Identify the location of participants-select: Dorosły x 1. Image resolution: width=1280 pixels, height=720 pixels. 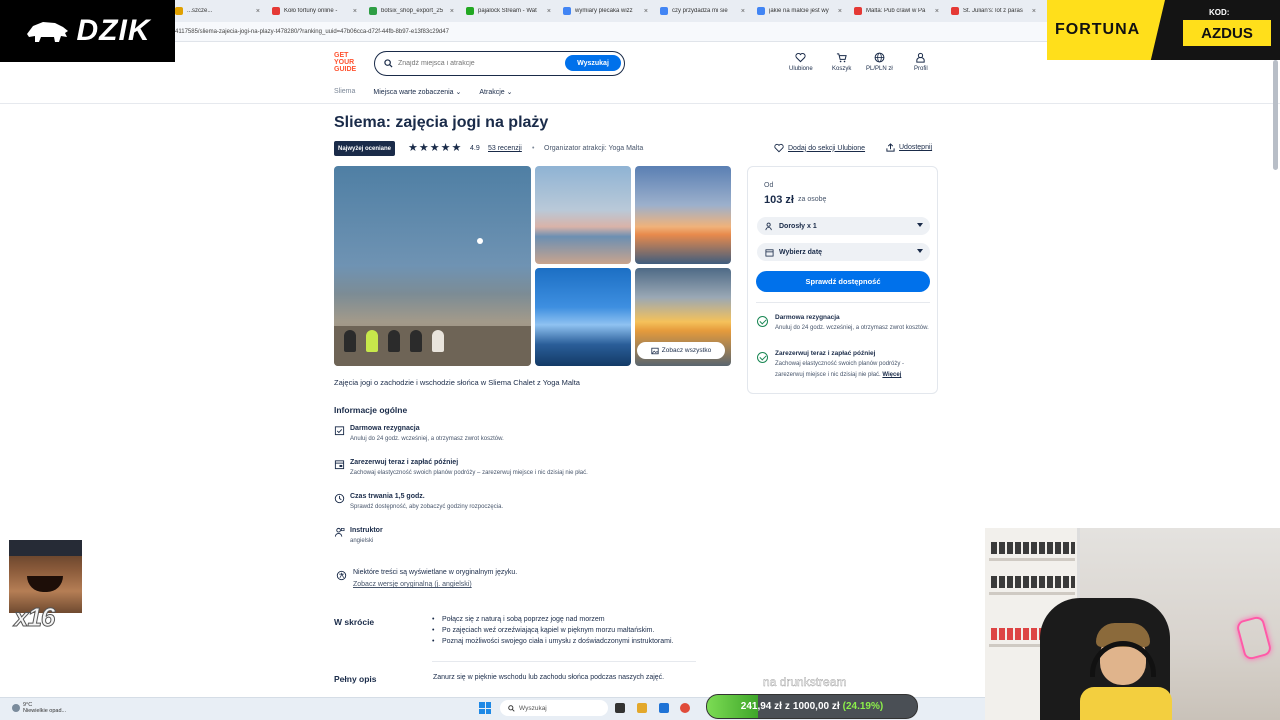
(843, 226).